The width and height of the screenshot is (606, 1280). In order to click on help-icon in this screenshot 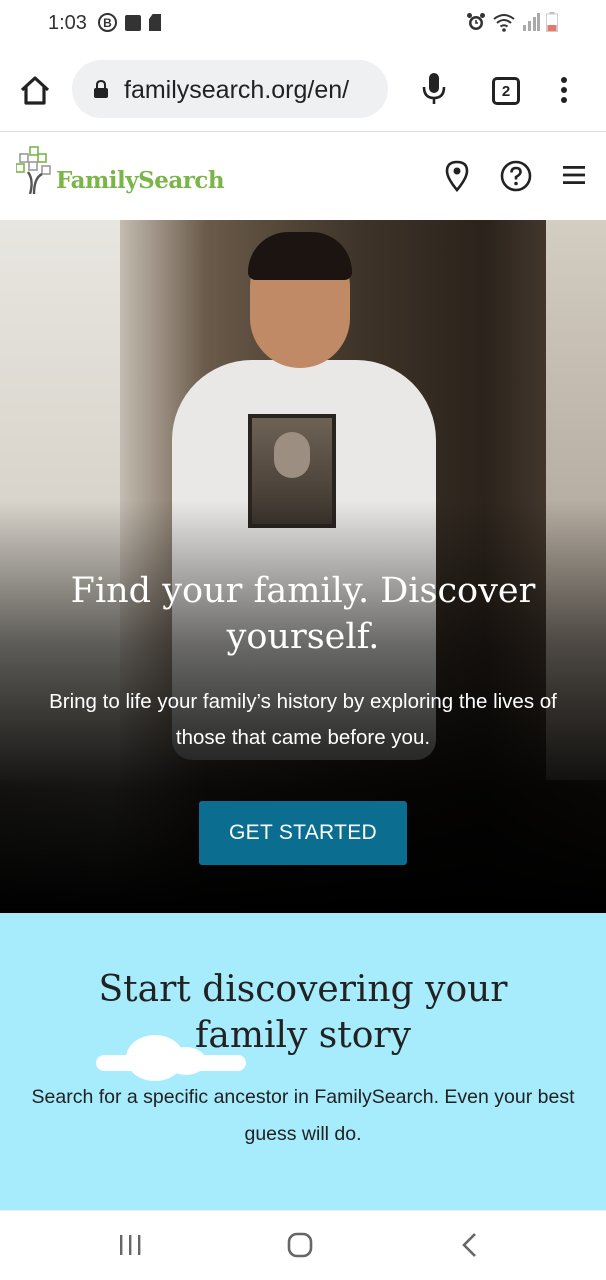, I will do `click(516, 176)`.